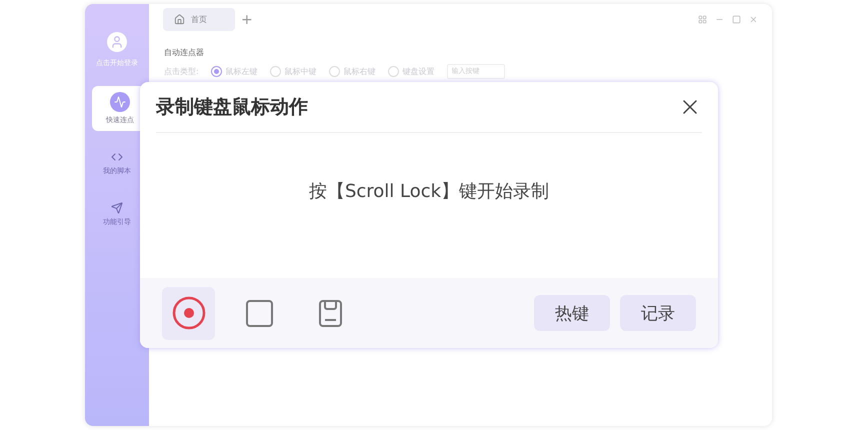  I want to click on home-icon, so click(179, 19).